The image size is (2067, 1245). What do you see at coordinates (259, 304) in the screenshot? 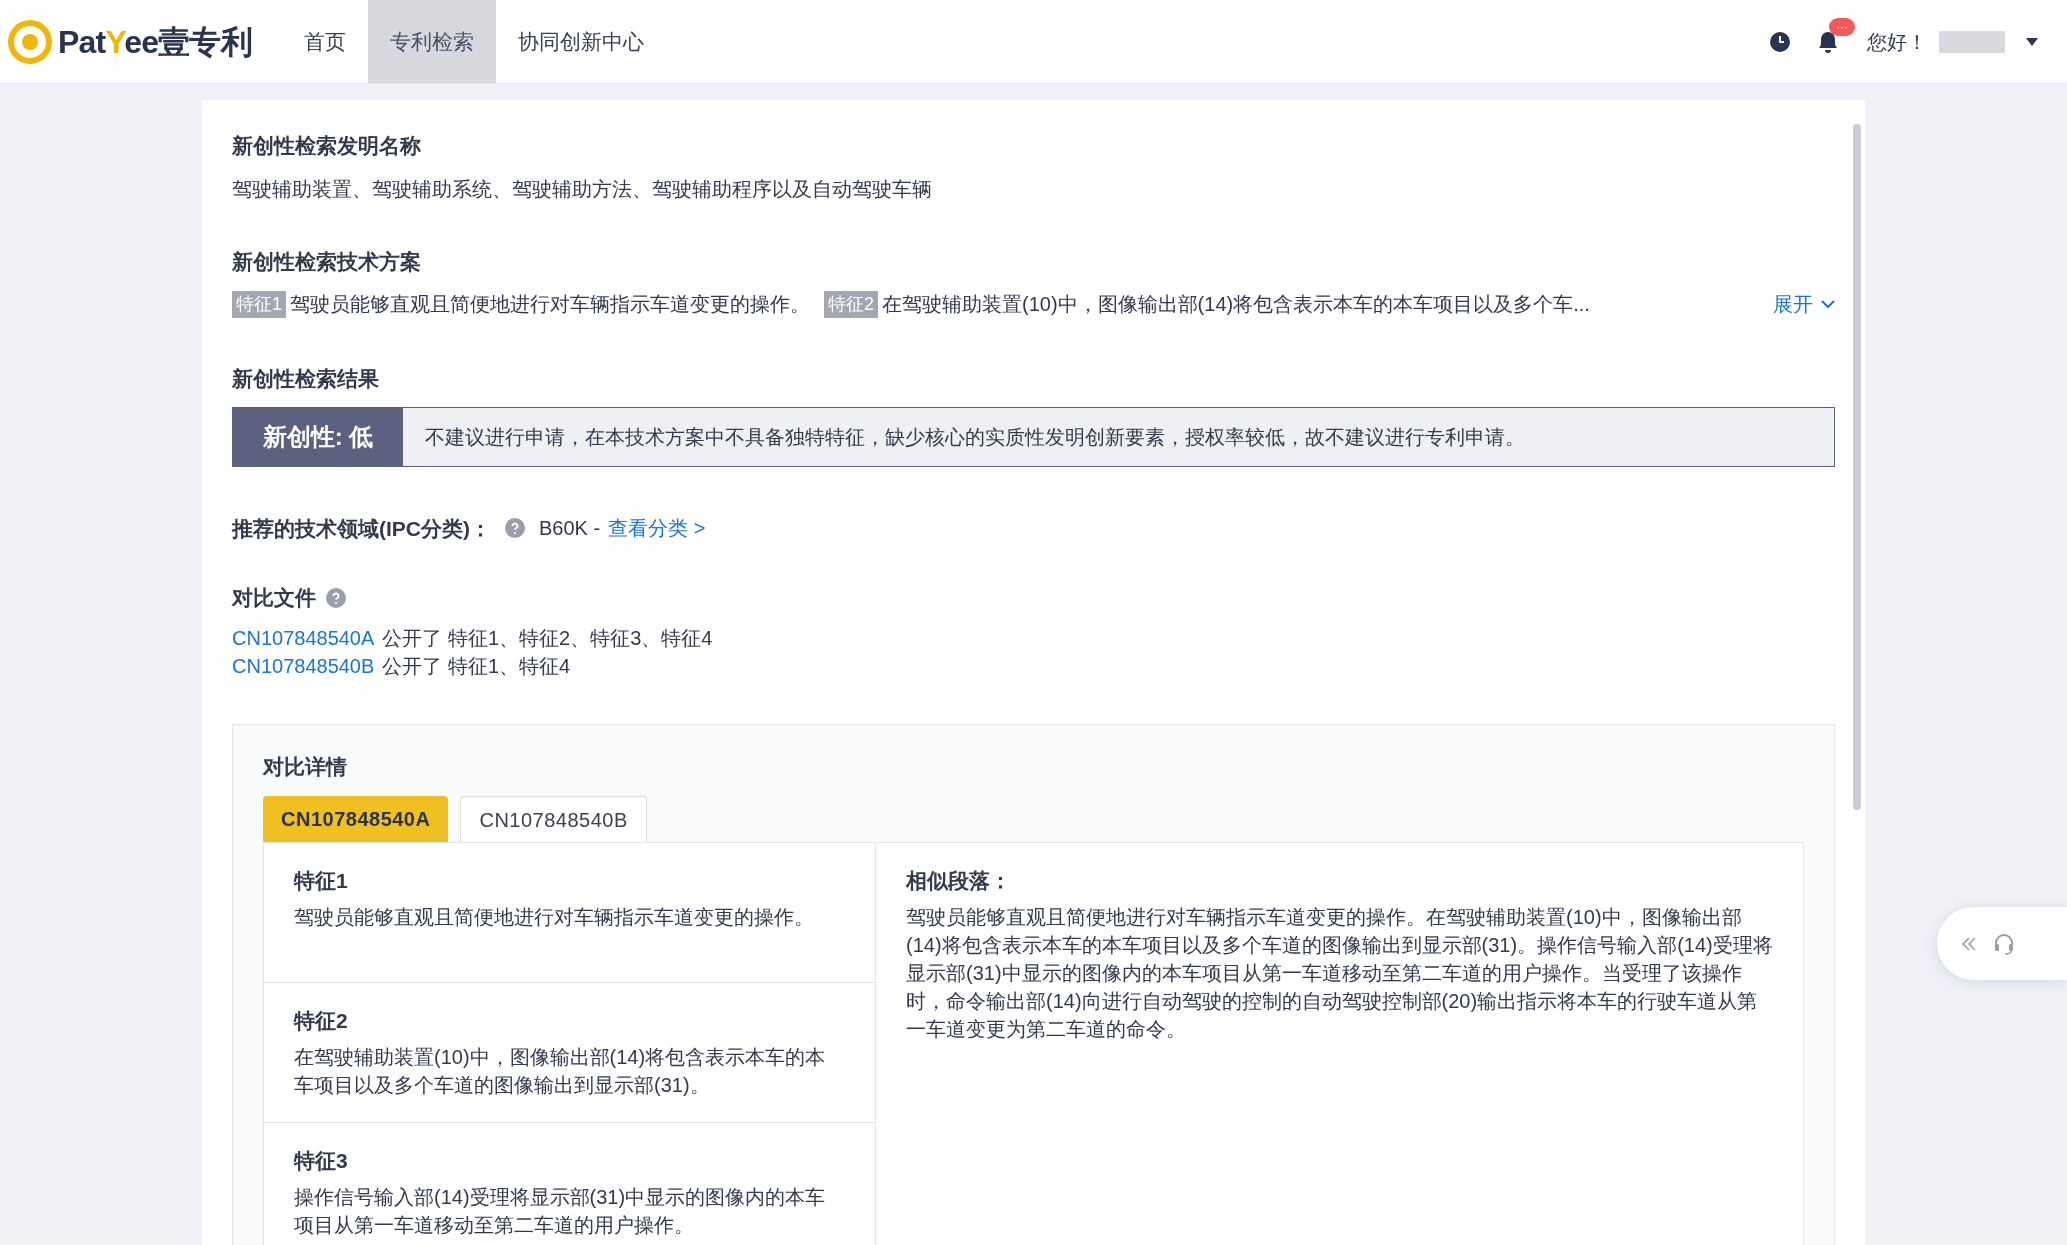
I see `feature-tag: 特征1` at bounding box center [259, 304].